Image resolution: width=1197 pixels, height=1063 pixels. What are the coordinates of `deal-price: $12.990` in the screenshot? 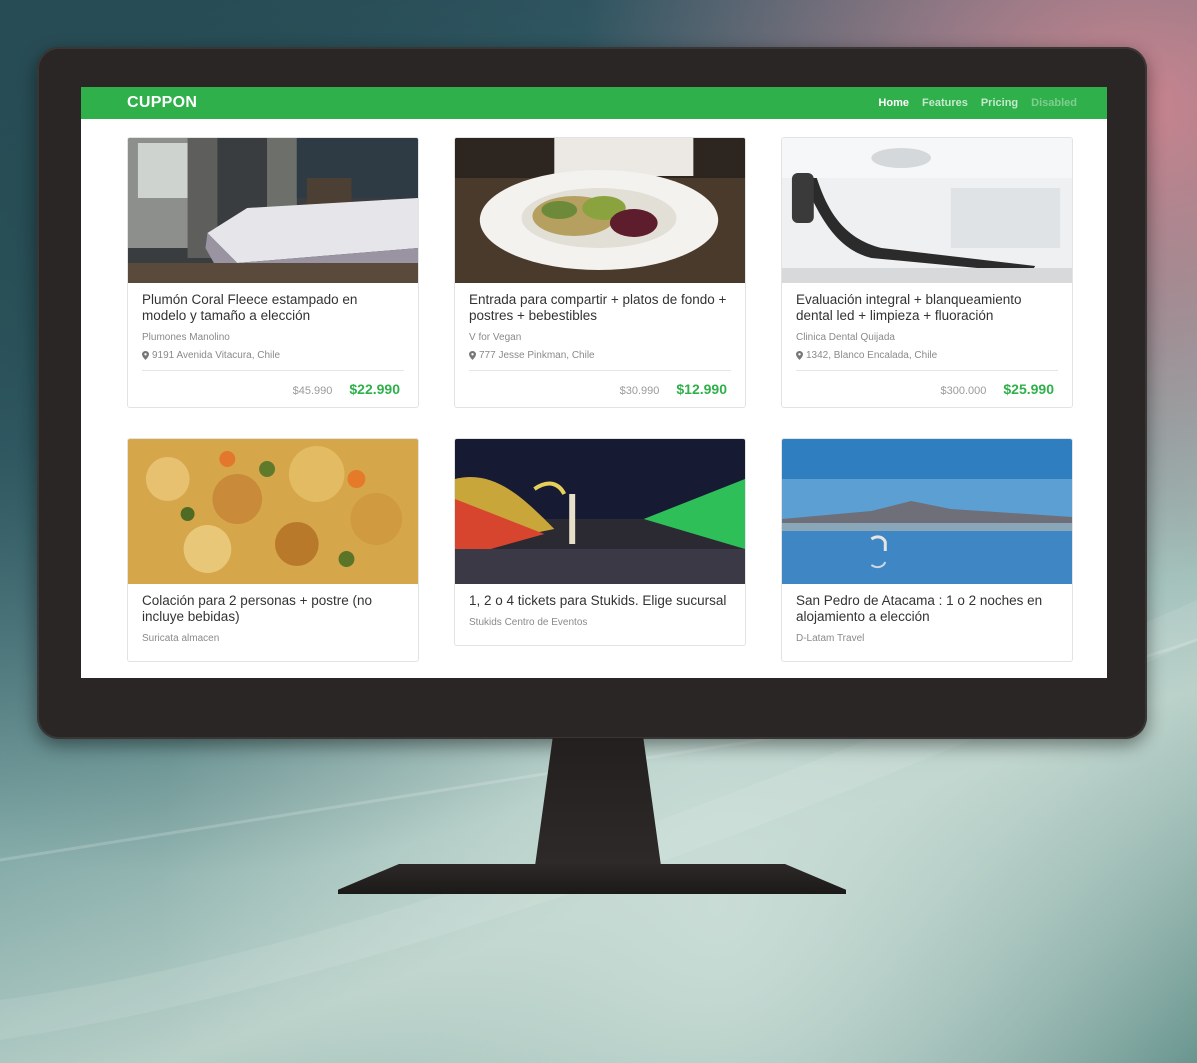 It's located at (701, 389).